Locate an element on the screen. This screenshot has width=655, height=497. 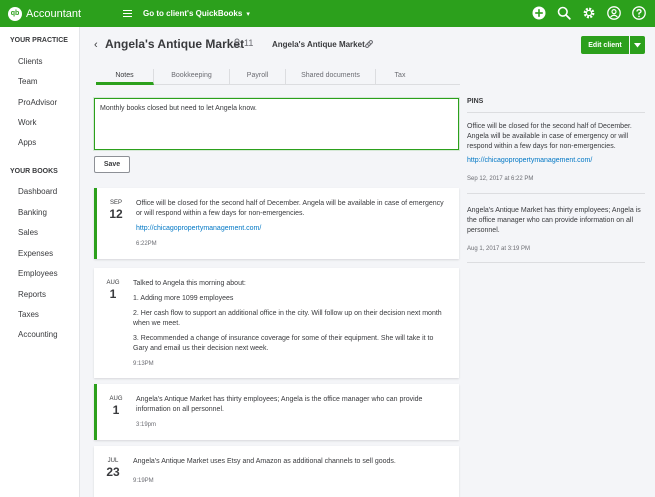
sidebar-item-team: Team is located at coordinates (19, 81).